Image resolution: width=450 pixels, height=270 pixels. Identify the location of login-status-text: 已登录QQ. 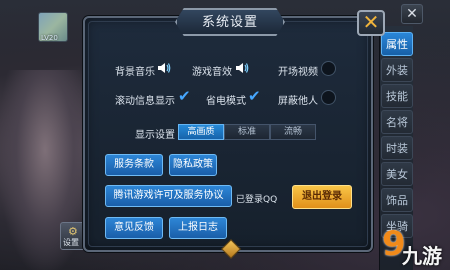
(257, 200).